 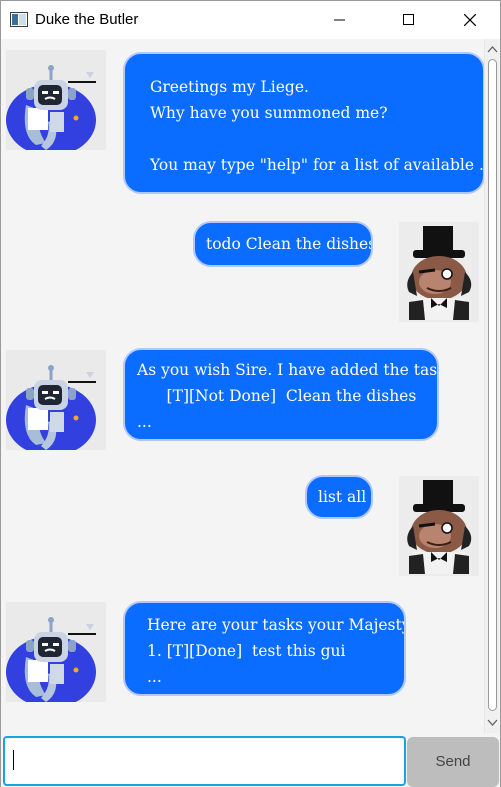 I want to click on message-input, so click(x=204, y=761).